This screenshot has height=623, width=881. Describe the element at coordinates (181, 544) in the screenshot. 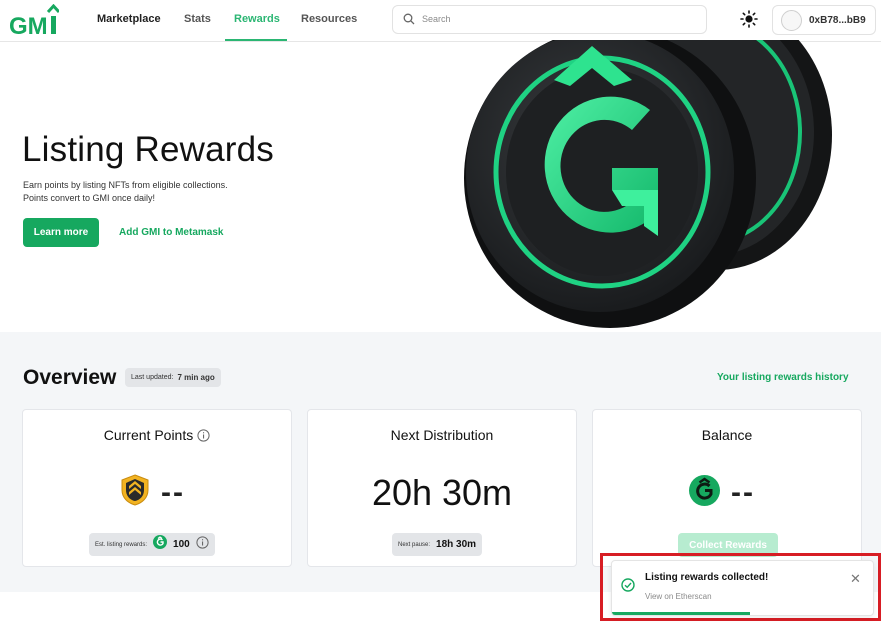

I see `est-rewards-value: 100` at that location.